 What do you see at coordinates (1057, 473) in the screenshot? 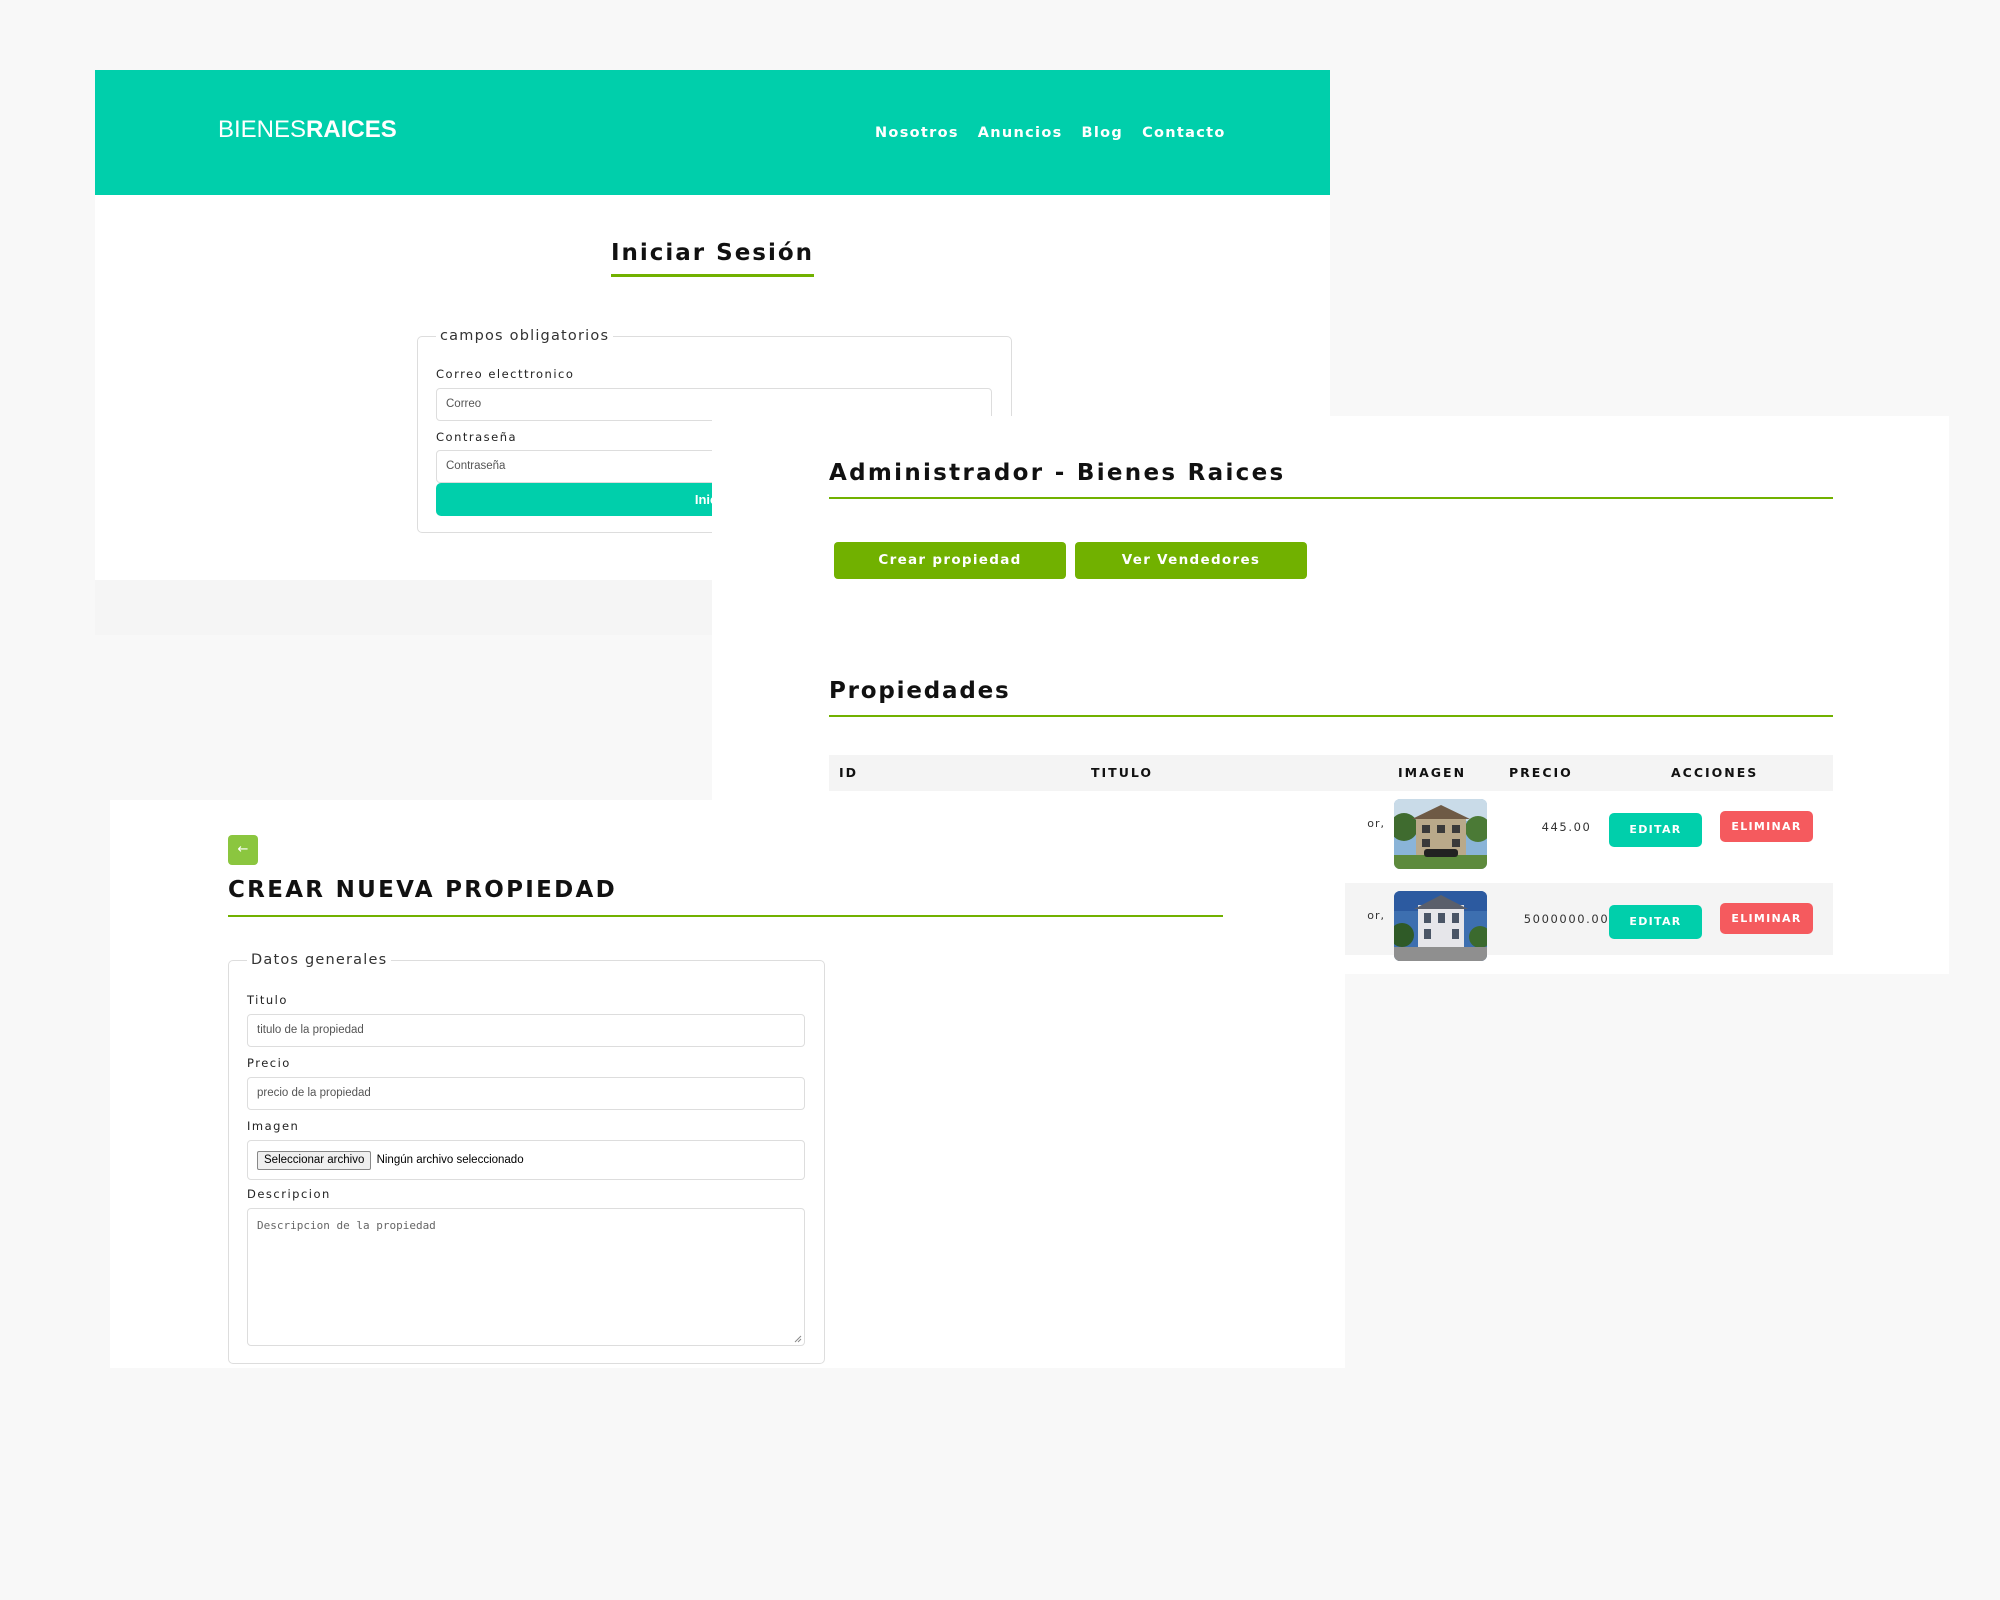
I see `admin-title: Administrador - Bienes Raices` at bounding box center [1057, 473].